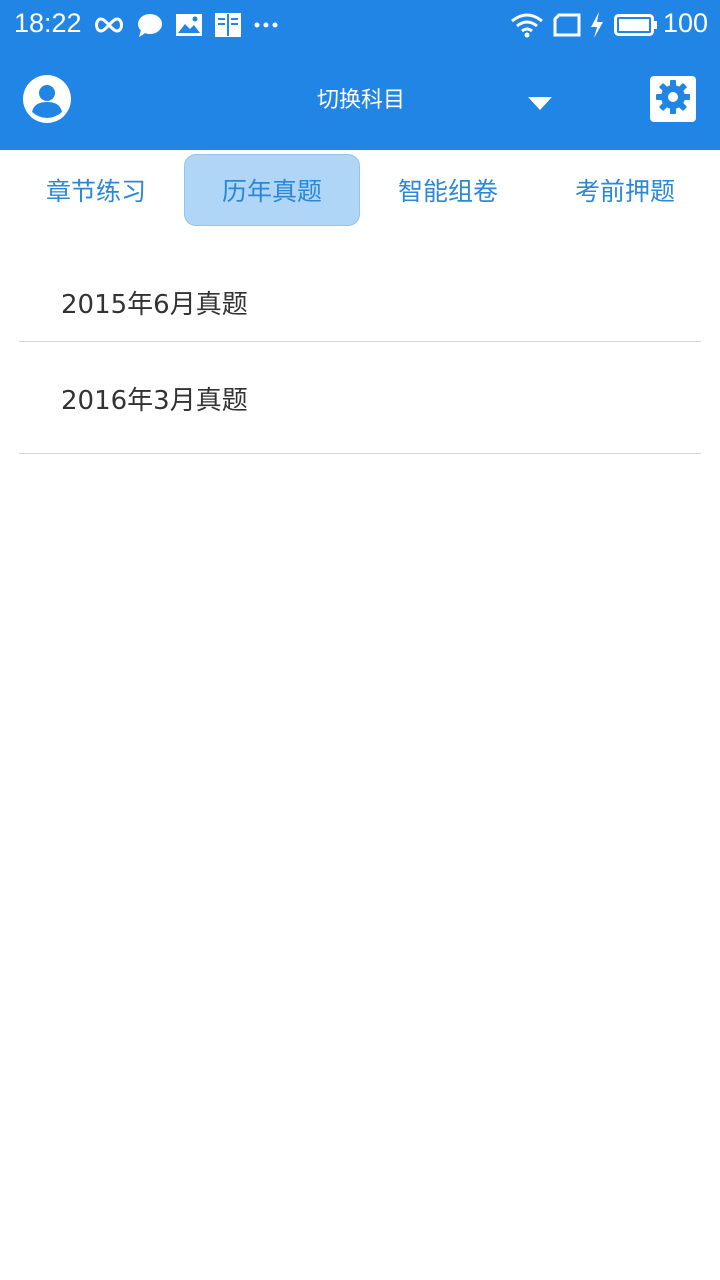  I want to click on subject-switch-label: 切换科目, so click(361, 100).